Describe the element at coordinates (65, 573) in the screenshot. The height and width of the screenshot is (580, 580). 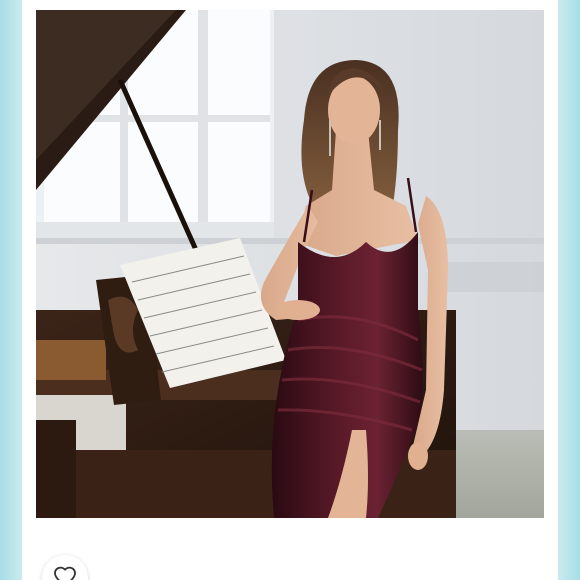
I see `heart-outline-icon` at that location.